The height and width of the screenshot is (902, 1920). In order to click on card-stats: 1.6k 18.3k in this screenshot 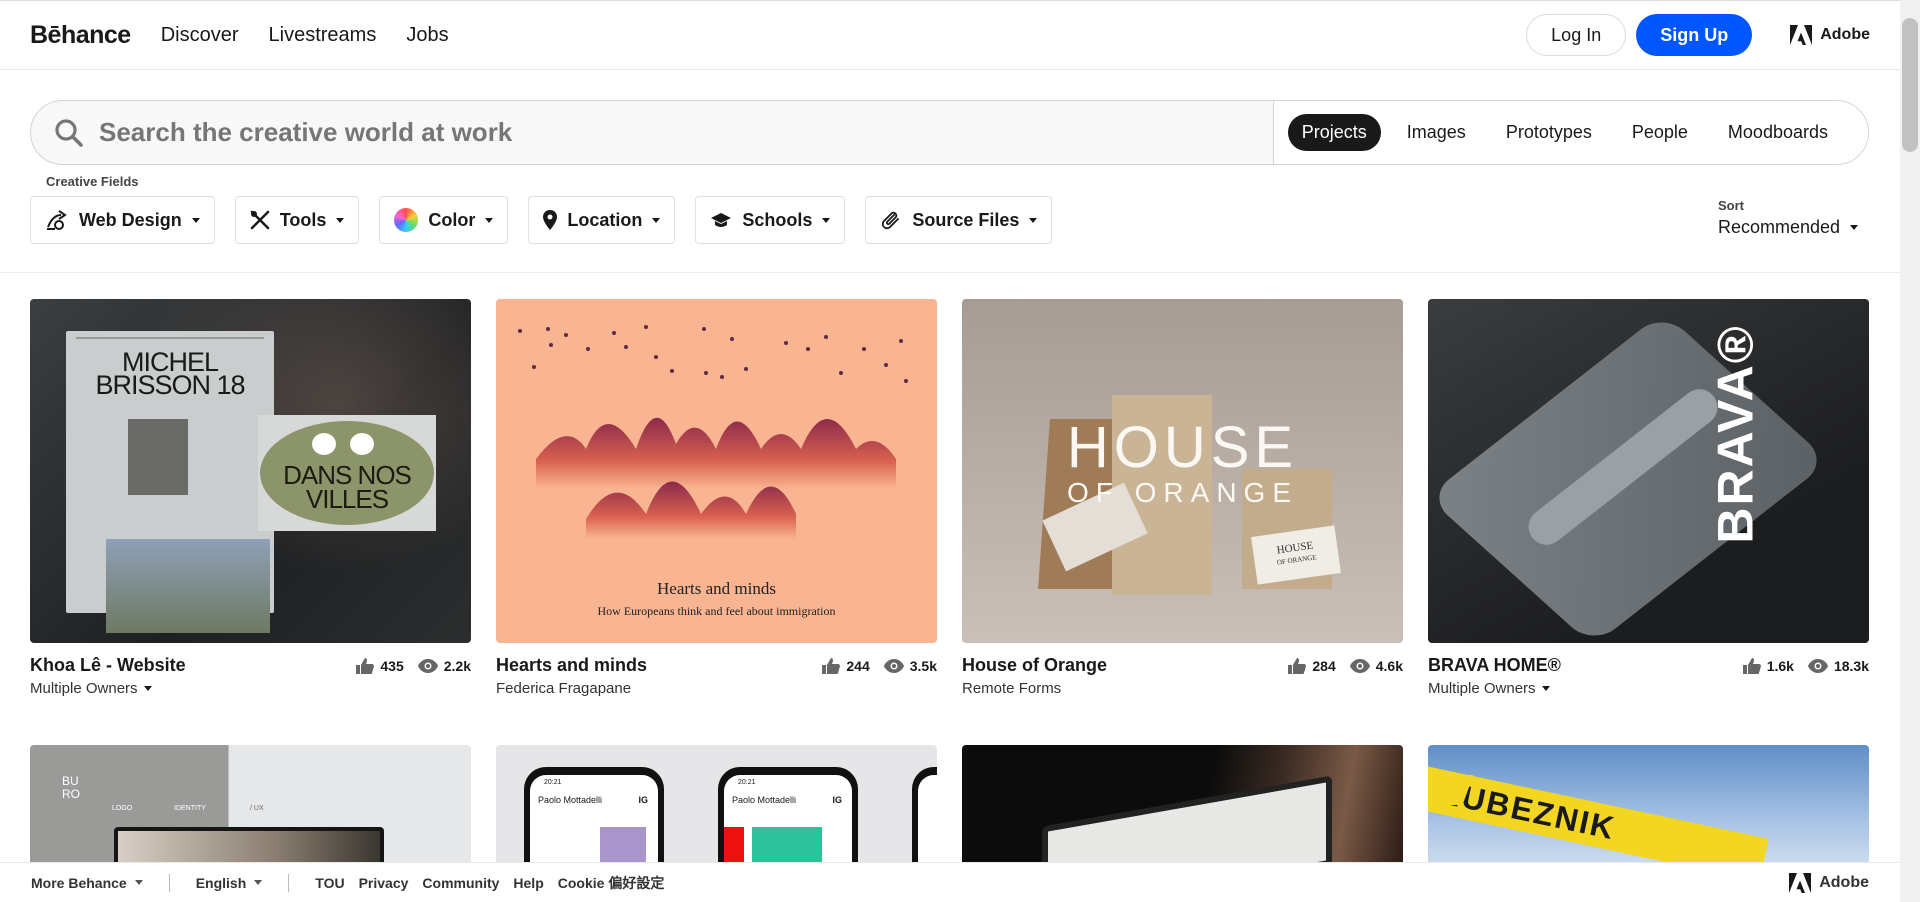, I will do `click(1799, 665)`.